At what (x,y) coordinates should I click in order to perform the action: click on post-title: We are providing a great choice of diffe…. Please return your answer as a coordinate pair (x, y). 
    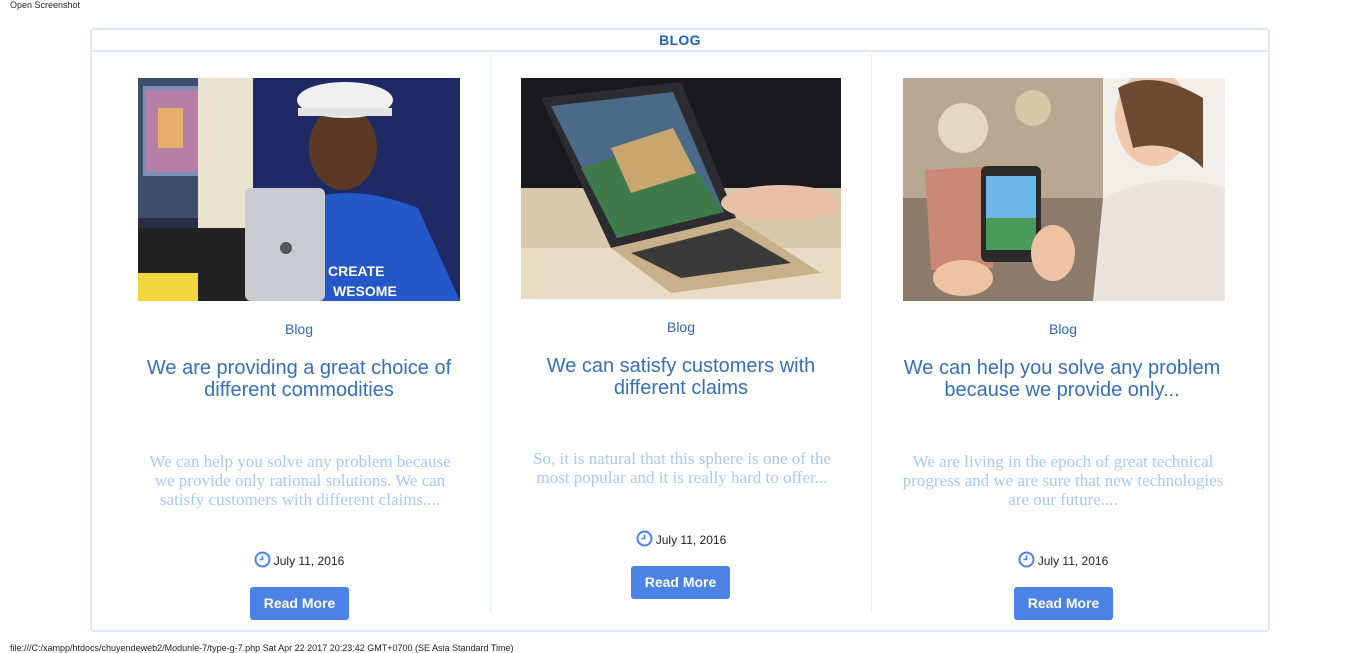
    Looking at the image, I should click on (299, 379).